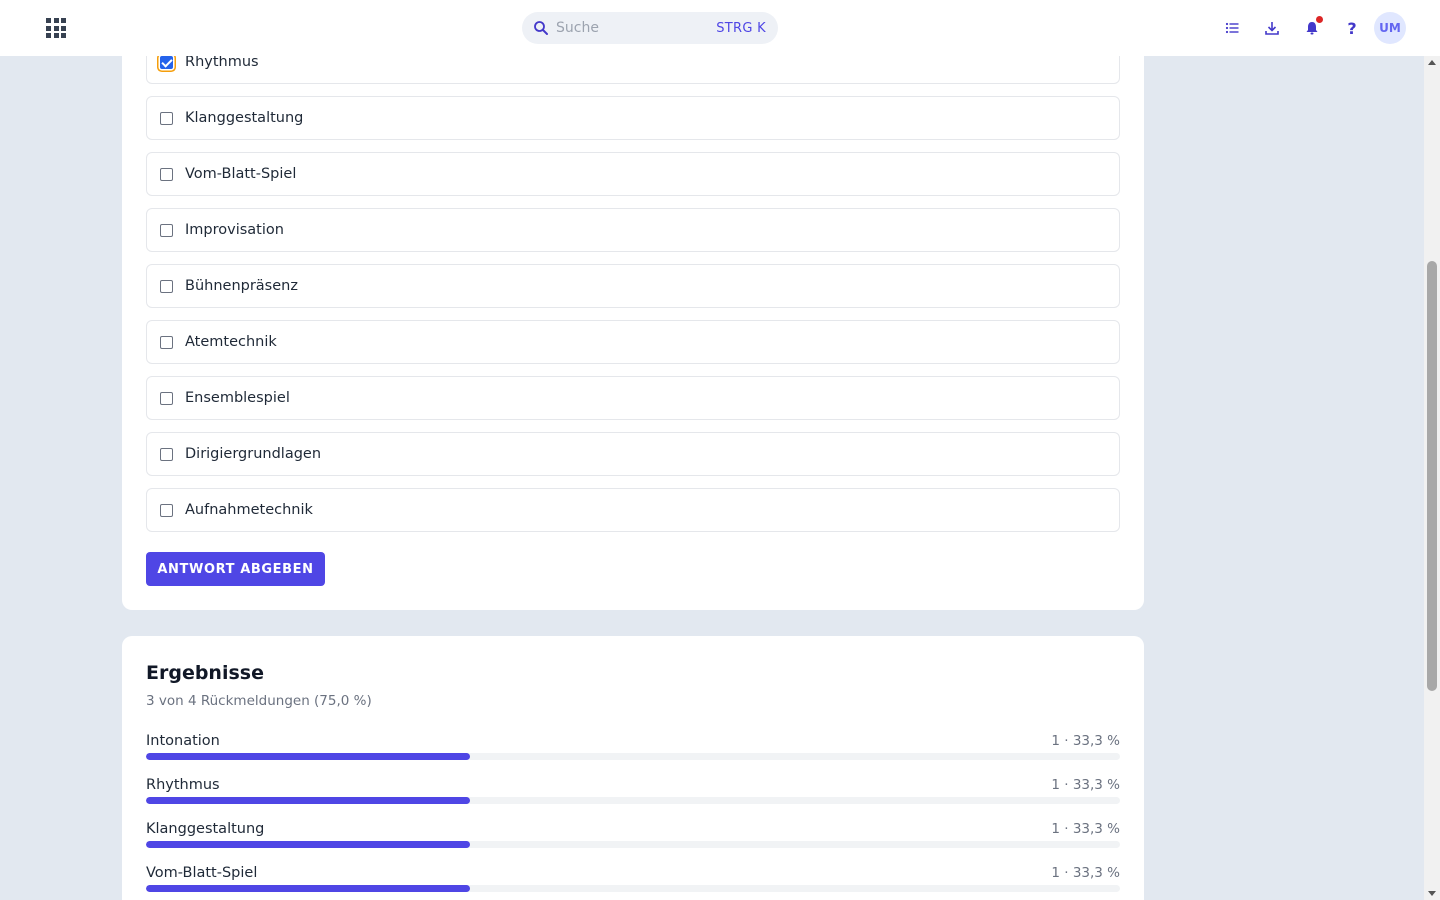  I want to click on submit-answer-button: ANTWORT ABGEBEN, so click(235, 569).